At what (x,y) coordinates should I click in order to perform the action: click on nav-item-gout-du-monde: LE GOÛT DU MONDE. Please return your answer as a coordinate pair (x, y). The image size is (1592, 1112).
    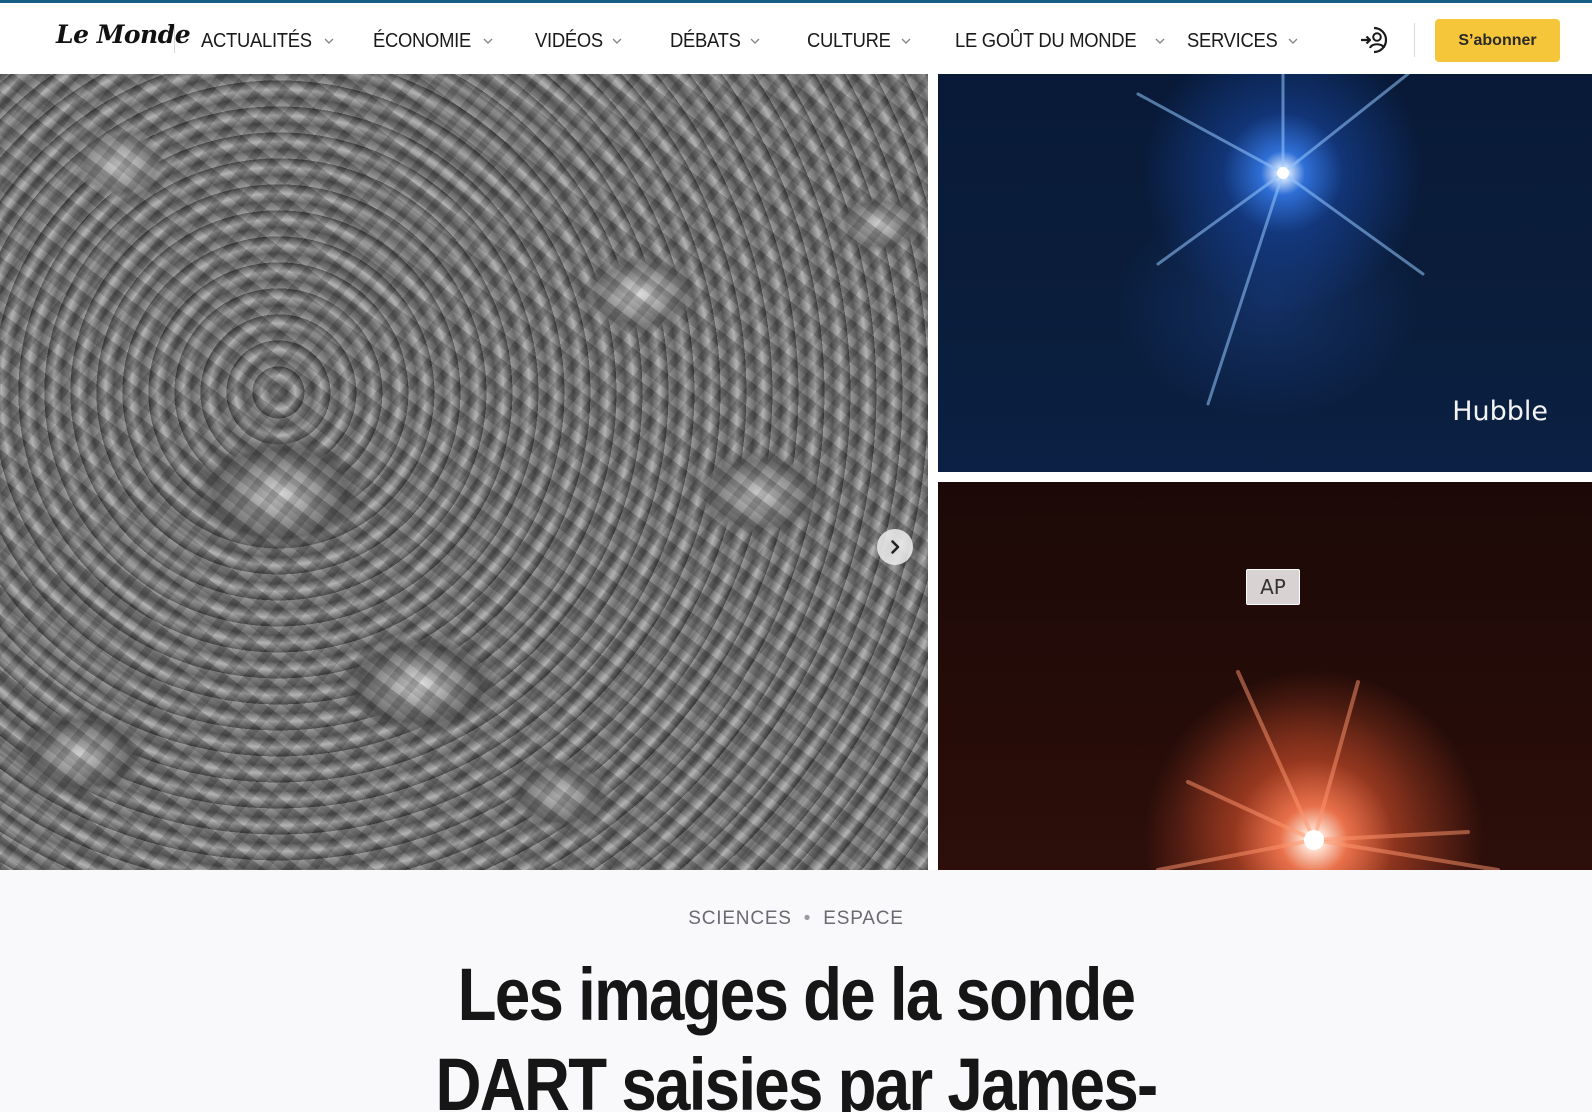
    Looking at the image, I should click on (1060, 41).